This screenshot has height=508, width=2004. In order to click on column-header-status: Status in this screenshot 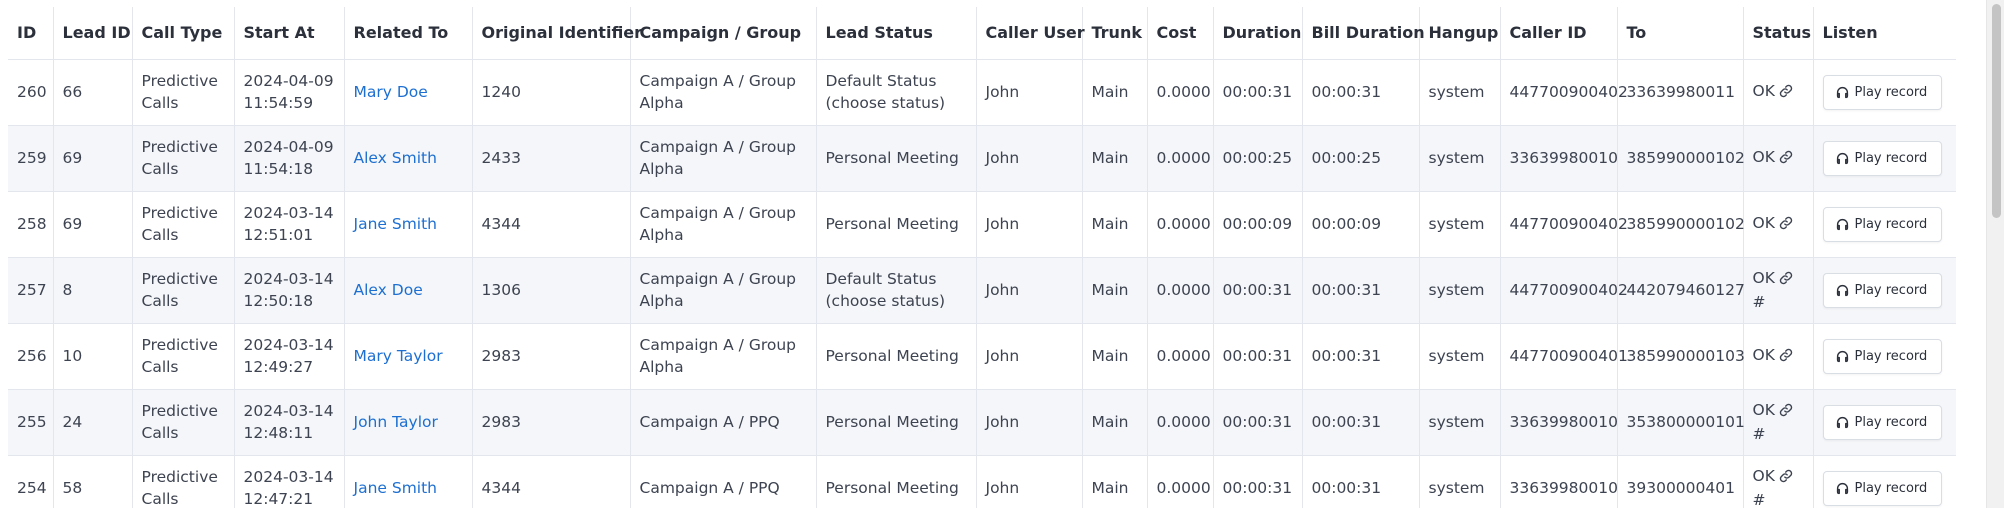, I will do `click(1777, 33)`.